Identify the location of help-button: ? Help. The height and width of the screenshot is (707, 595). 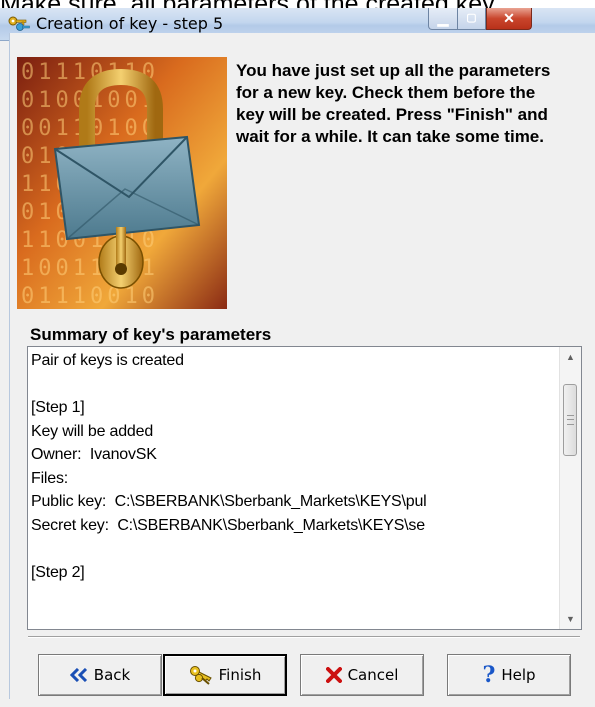
(509, 675).